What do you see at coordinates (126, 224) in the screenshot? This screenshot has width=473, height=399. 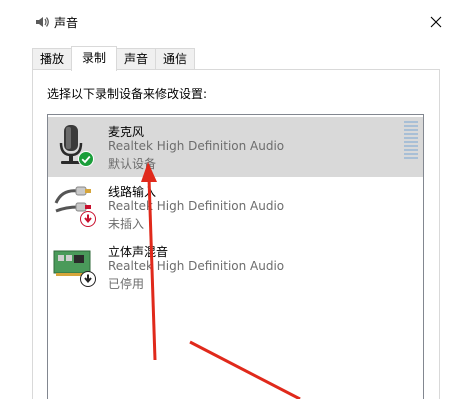 I see `device-status: 未插入` at bounding box center [126, 224].